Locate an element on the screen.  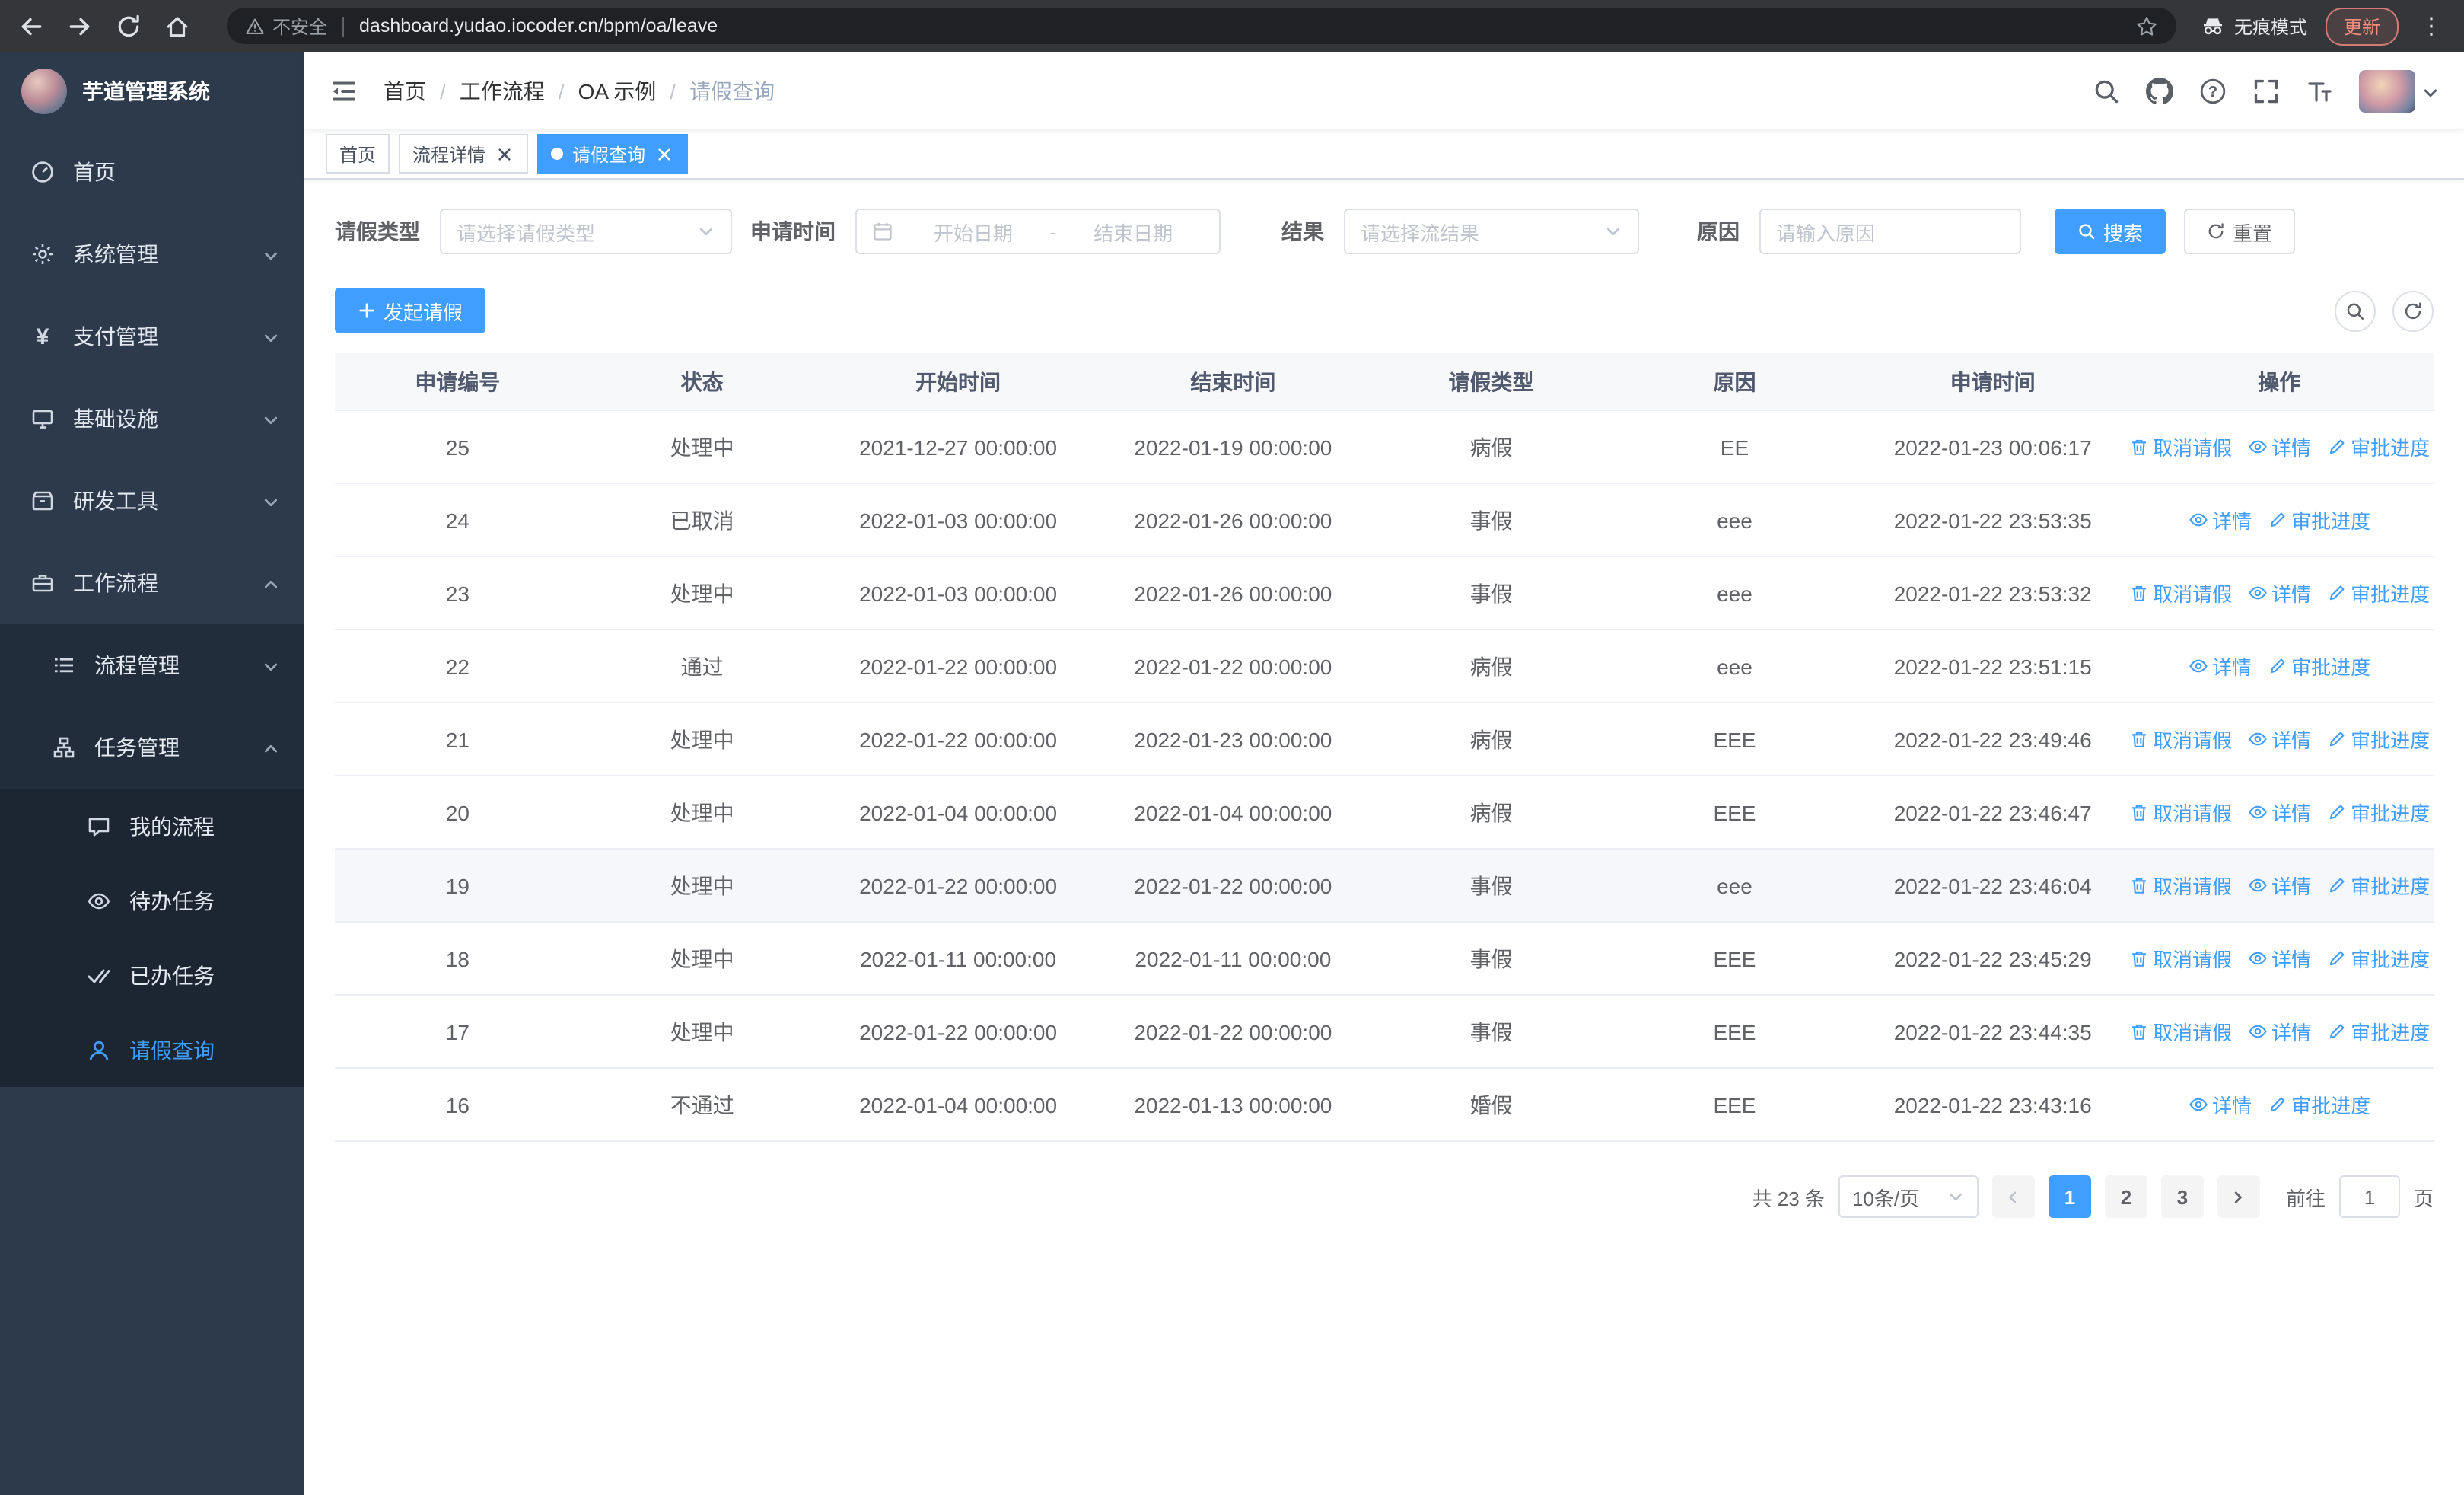
reason-input: 请输入原因 is located at coordinates (1890, 231).